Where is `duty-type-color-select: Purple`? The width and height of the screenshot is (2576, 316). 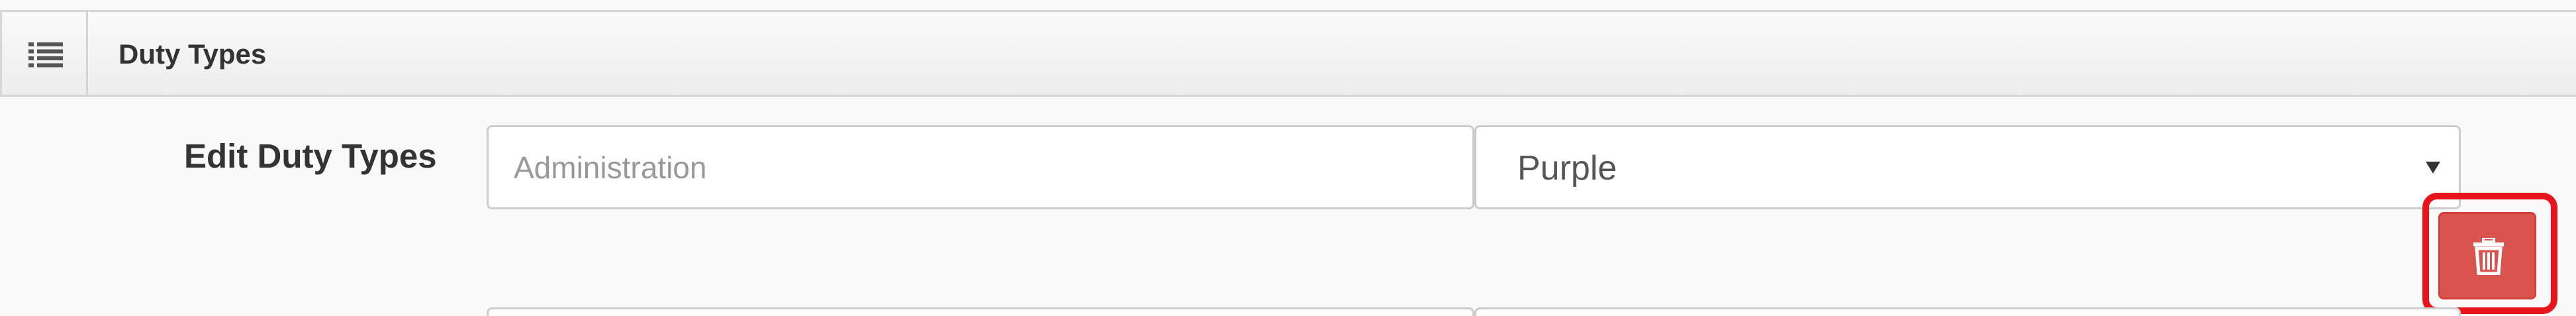
duty-type-color-select: Purple is located at coordinates (1967, 167).